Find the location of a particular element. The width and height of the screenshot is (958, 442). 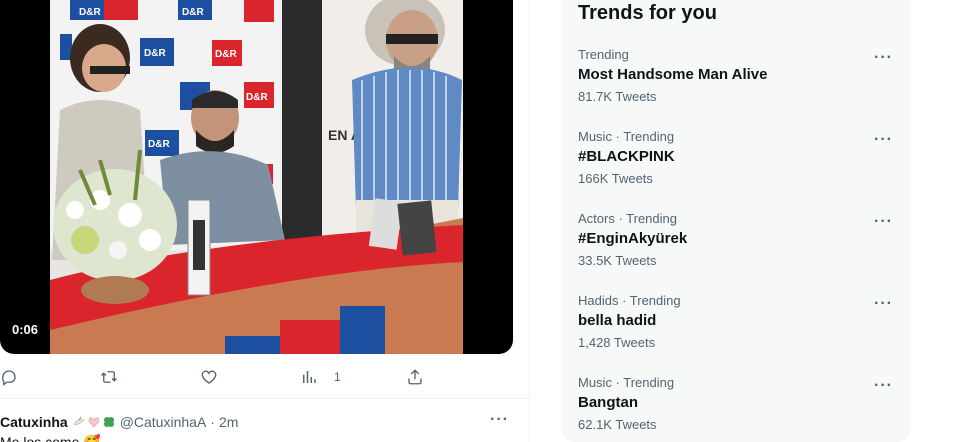

retweet-icon is located at coordinates (109, 377).